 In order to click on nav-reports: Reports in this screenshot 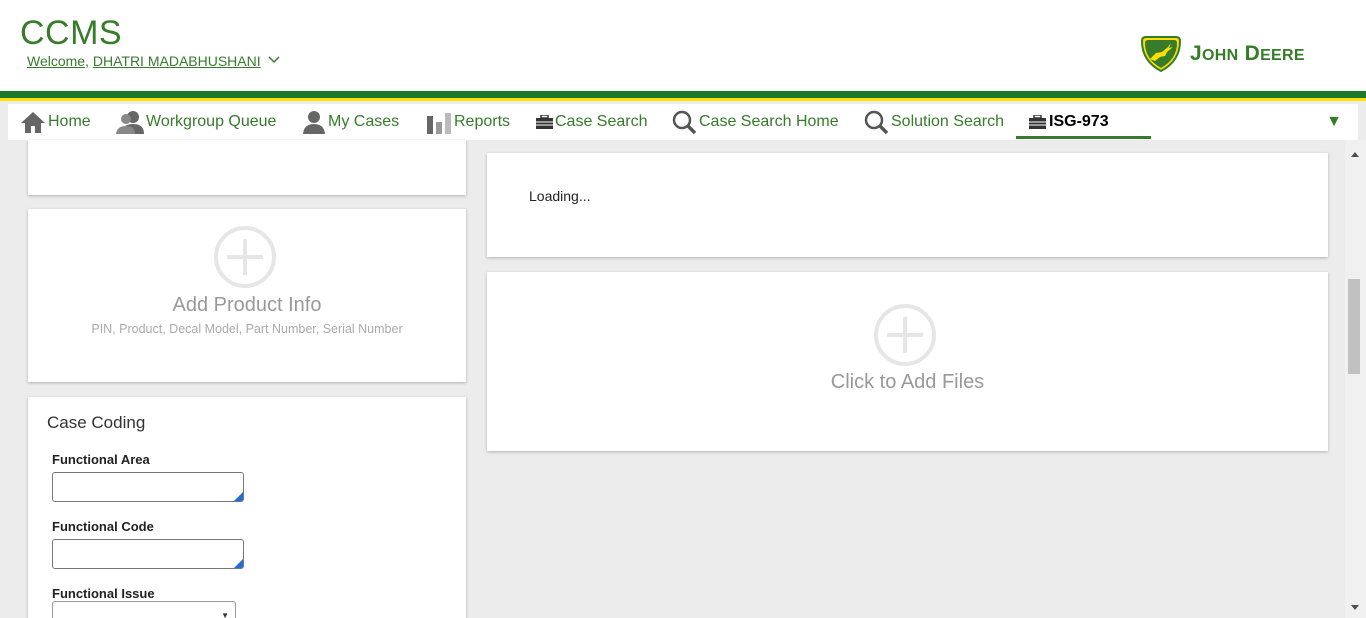, I will do `click(468, 122)`.